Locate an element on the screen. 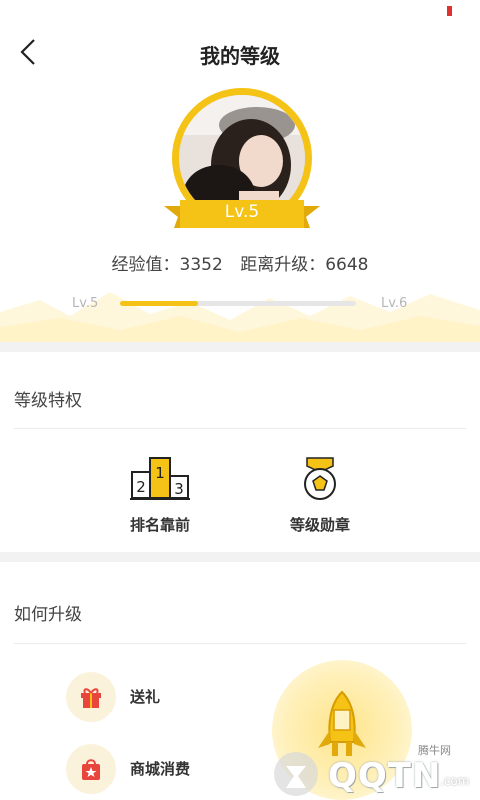  battery-icon is located at coordinates (449, 11).